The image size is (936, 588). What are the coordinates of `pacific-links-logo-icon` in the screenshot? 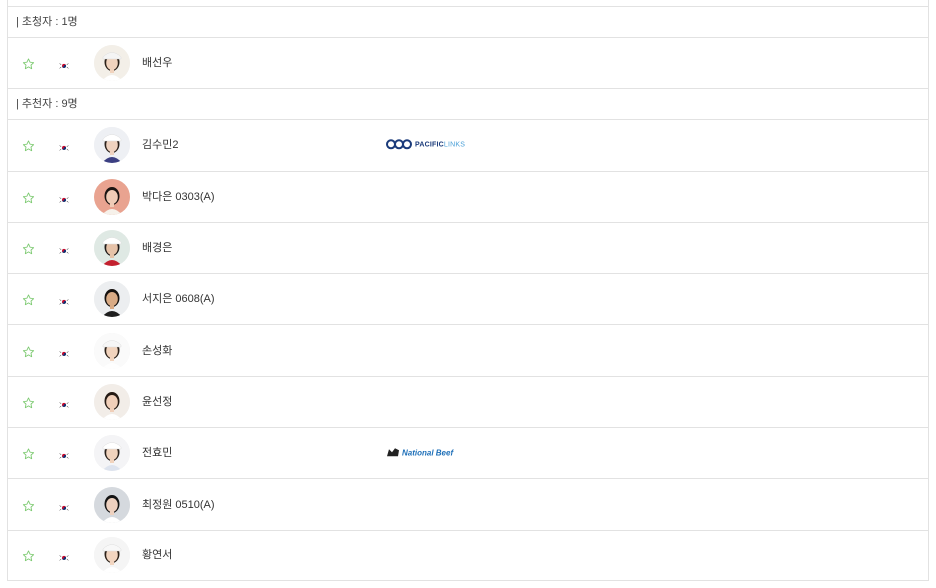 It's located at (399, 144).